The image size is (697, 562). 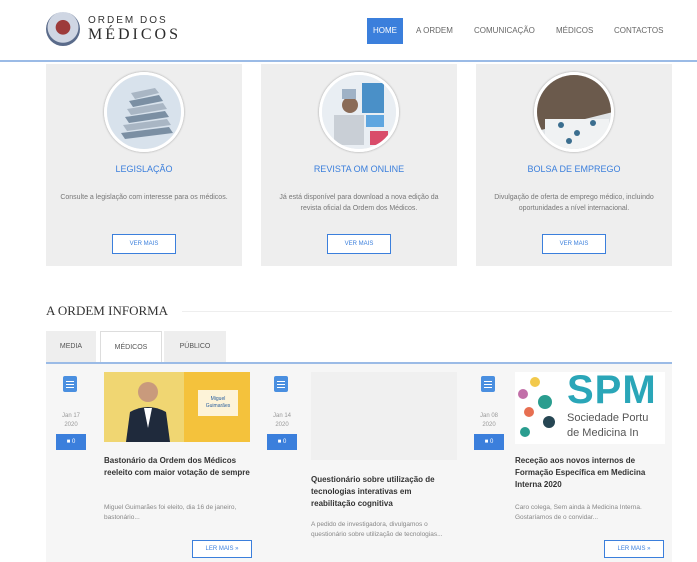 I want to click on card-revista-ver-mais-button: VER MAIS, so click(x=359, y=244).